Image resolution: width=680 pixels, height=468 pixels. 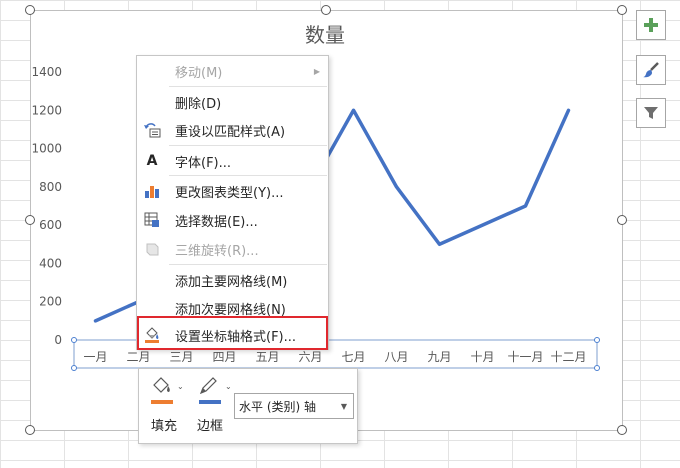 What do you see at coordinates (482, 357) in the screenshot?
I see `x-tick-label: 十月` at bounding box center [482, 357].